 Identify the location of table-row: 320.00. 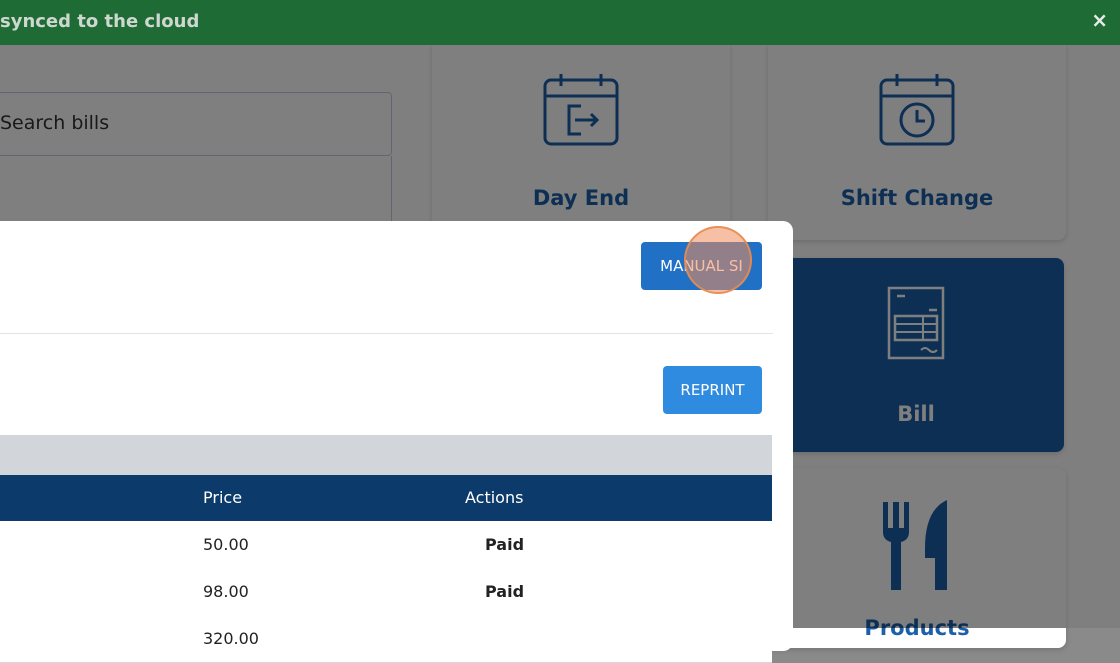
(386, 639).